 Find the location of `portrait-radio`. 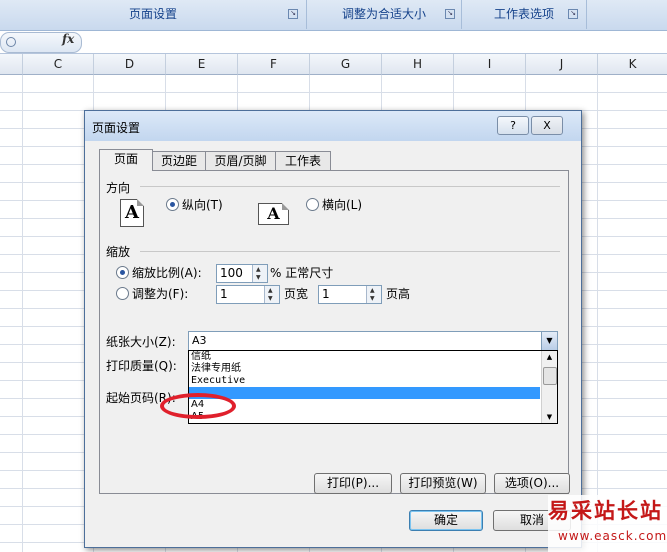

portrait-radio is located at coordinates (172, 204).